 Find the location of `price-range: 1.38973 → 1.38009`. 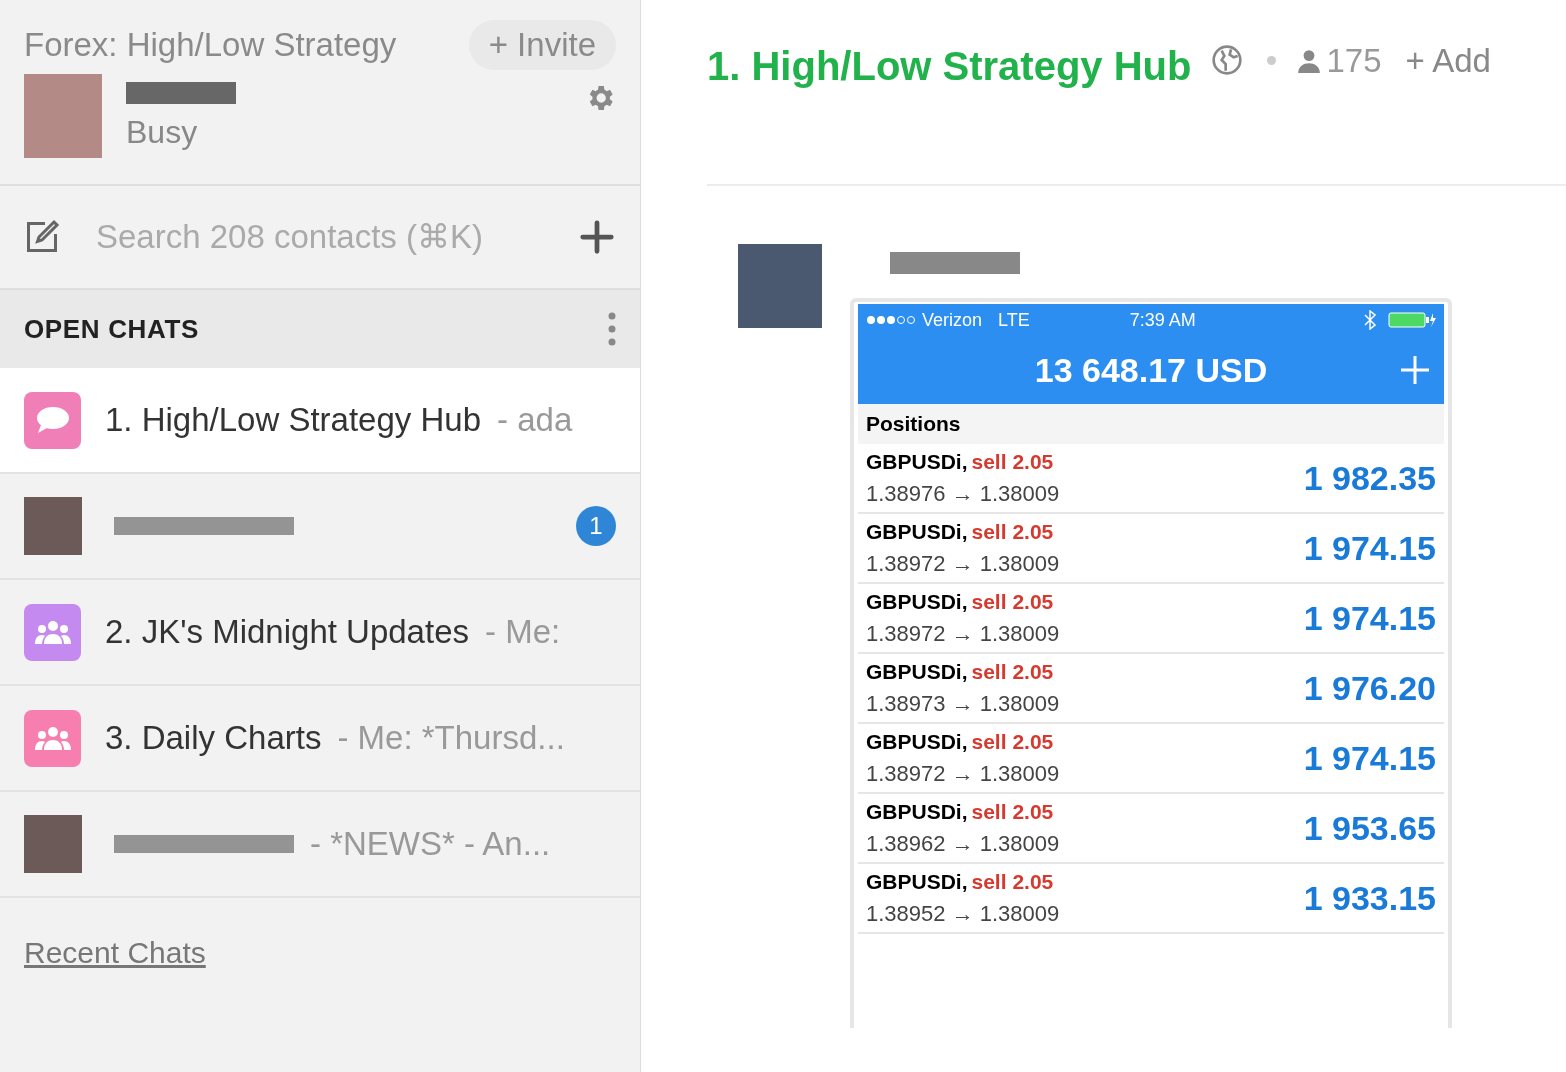

price-range: 1.38973 → 1.38009 is located at coordinates (963, 704).